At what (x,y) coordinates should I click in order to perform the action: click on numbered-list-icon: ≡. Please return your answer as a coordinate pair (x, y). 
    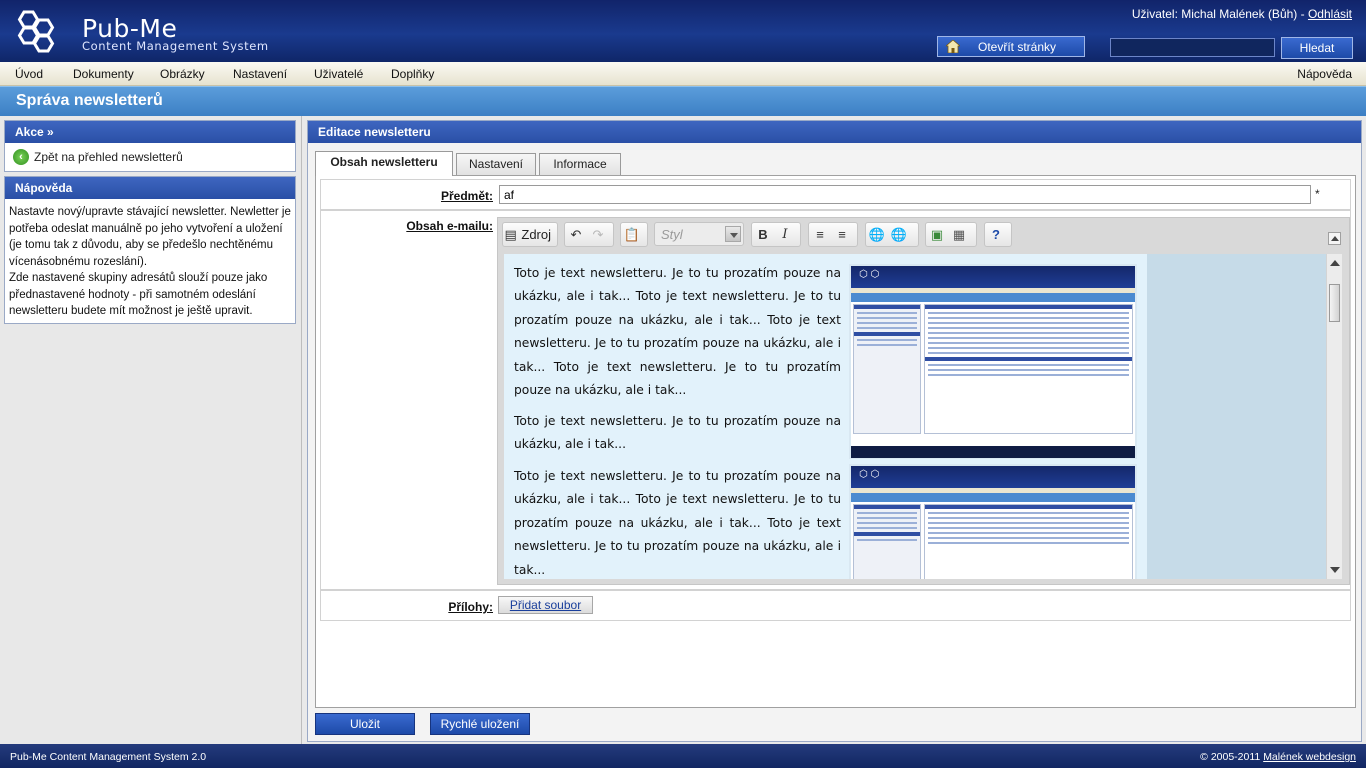
    Looking at the image, I should click on (820, 235).